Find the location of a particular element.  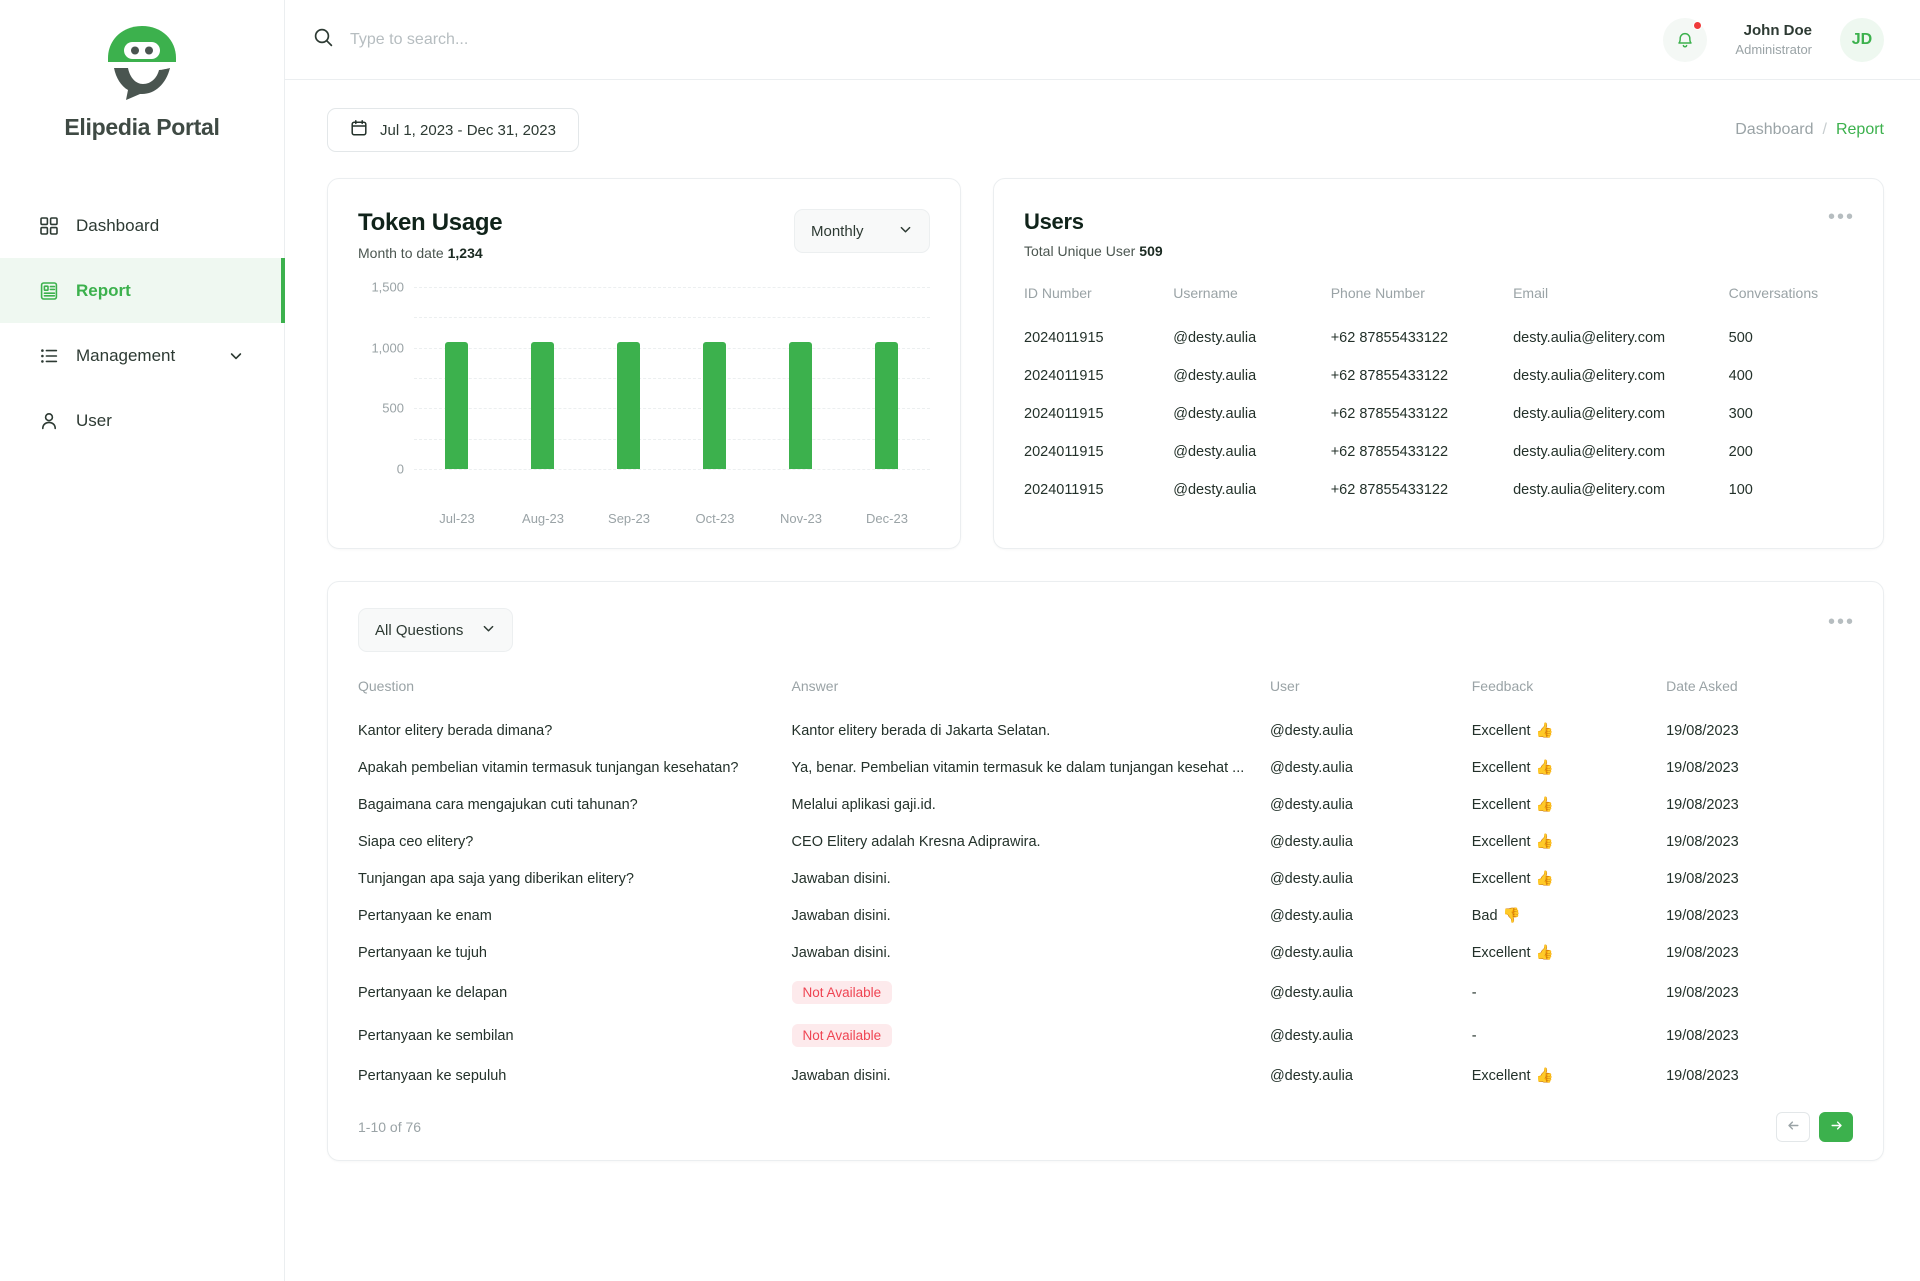

users-cell-email: desty.aulia@elitery.com is located at coordinates (1589, 376).